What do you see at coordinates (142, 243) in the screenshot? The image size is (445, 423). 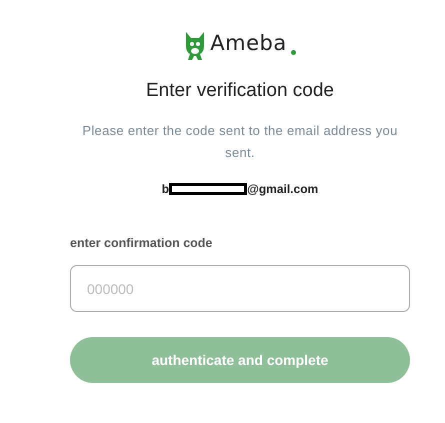 I see `field-label: enter confirmation code` at bounding box center [142, 243].